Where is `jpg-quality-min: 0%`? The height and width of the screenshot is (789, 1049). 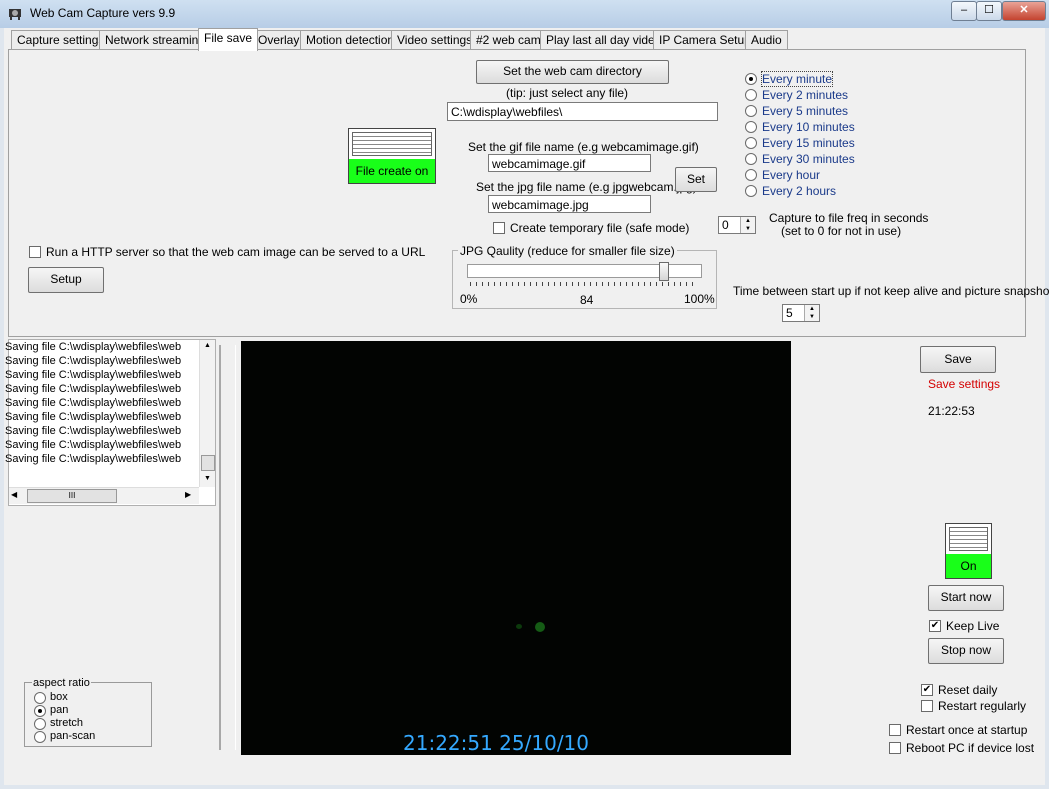 jpg-quality-min: 0% is located at coordinates (469, 299).